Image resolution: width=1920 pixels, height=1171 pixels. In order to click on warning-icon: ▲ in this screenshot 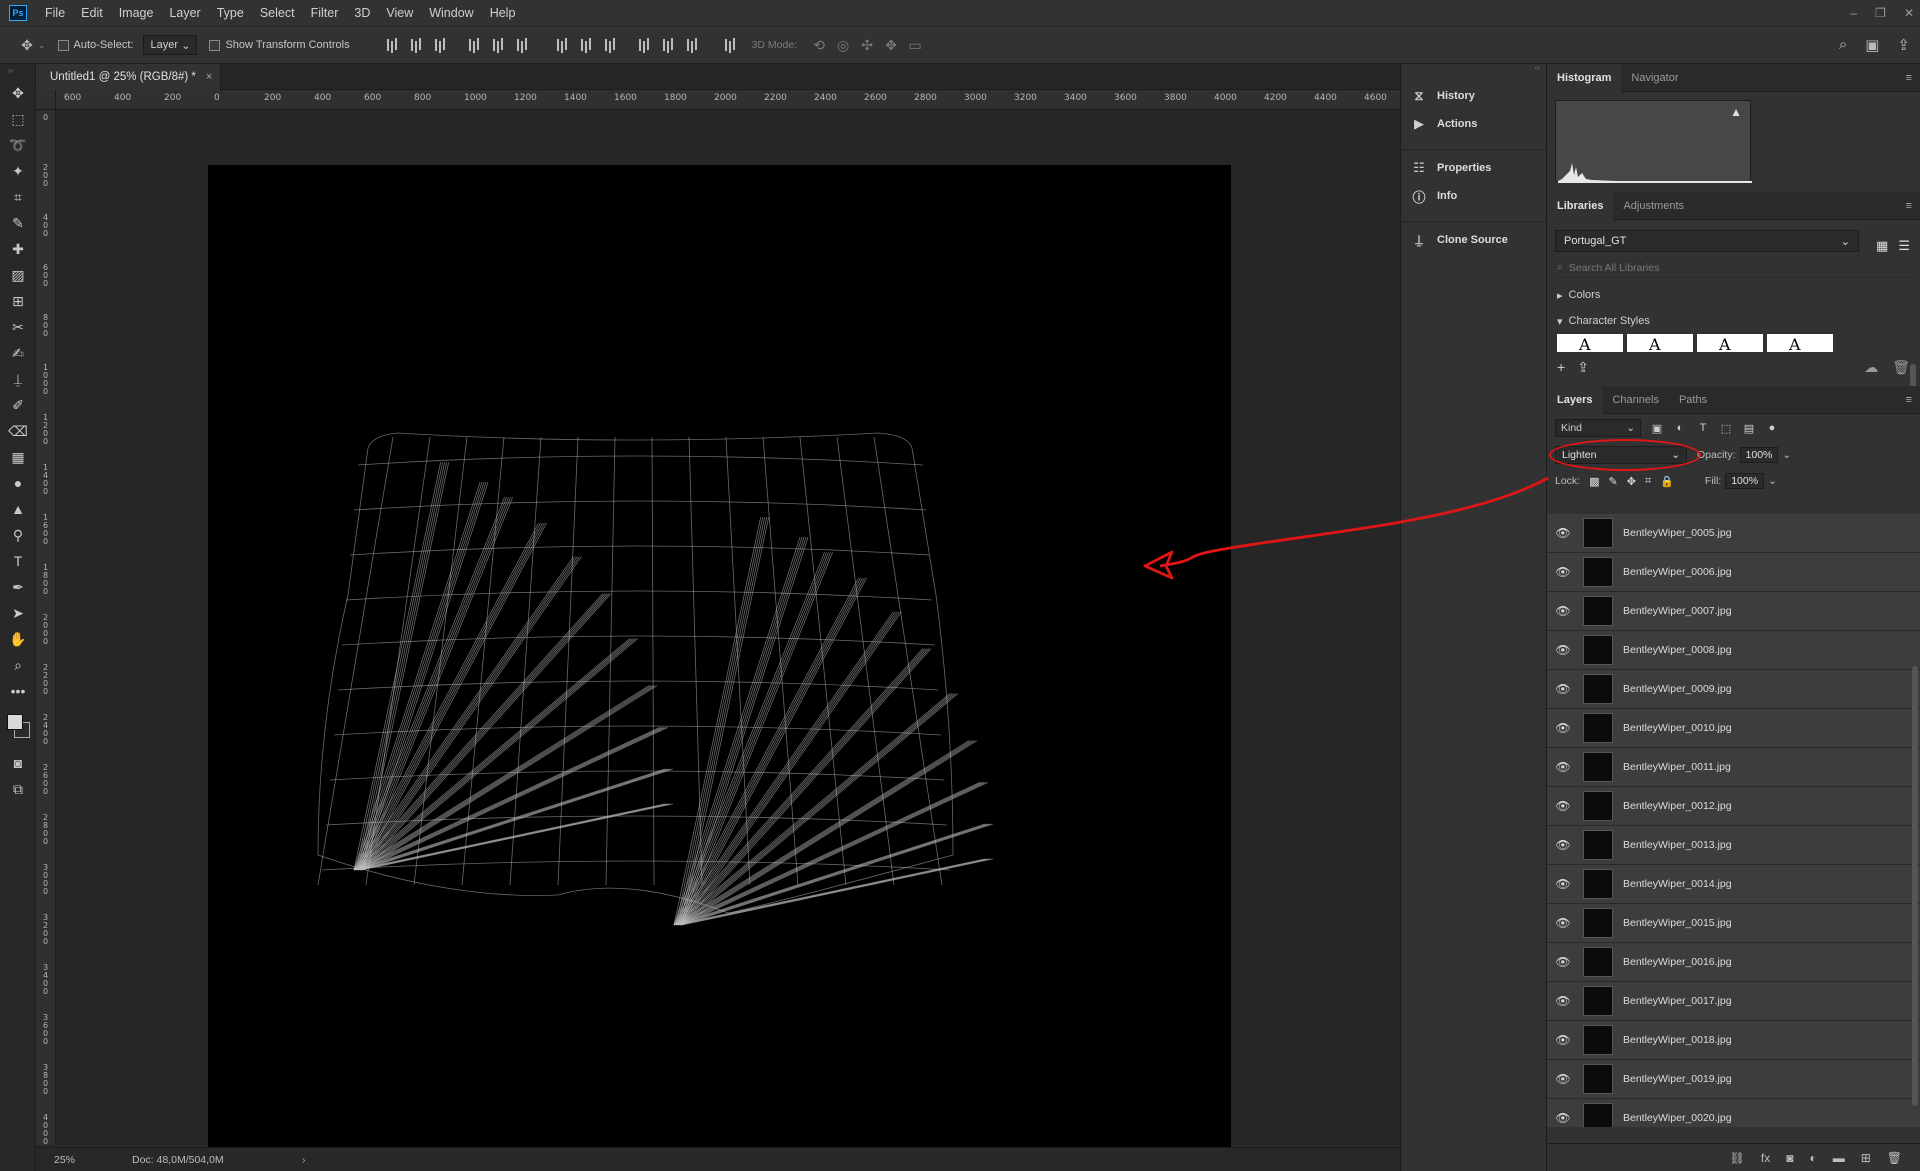, I will do `click(1736, 112)`.